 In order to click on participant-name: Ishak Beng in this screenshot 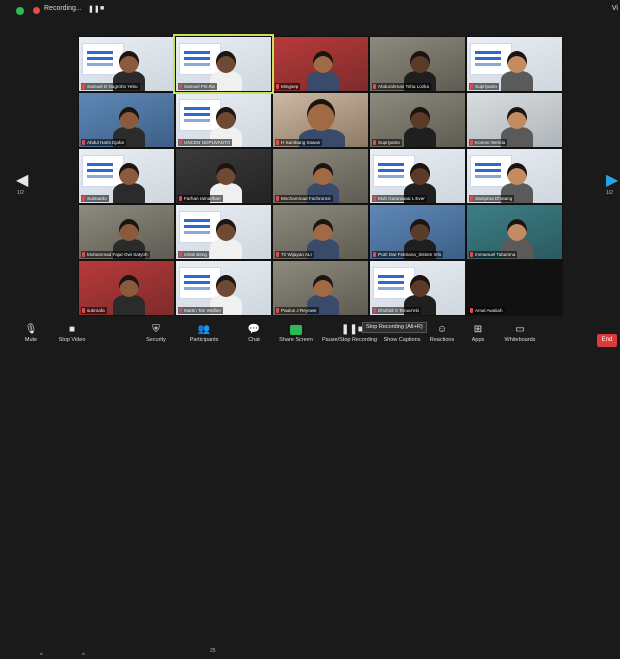, I will do `click(195, 254)`.